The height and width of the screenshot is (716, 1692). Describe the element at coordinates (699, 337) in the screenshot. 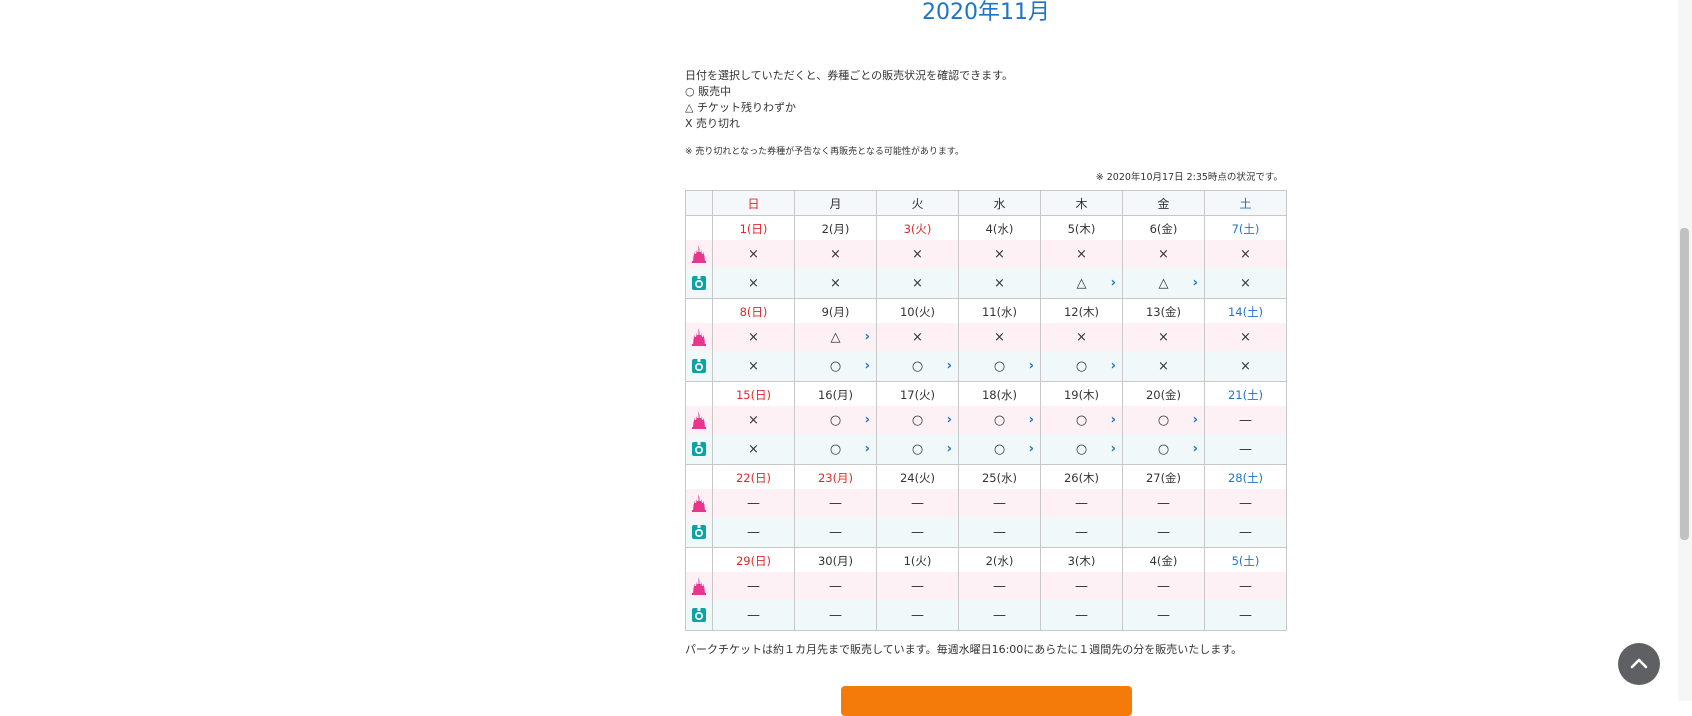

I see `land-ticket-icon-cell` at that location.